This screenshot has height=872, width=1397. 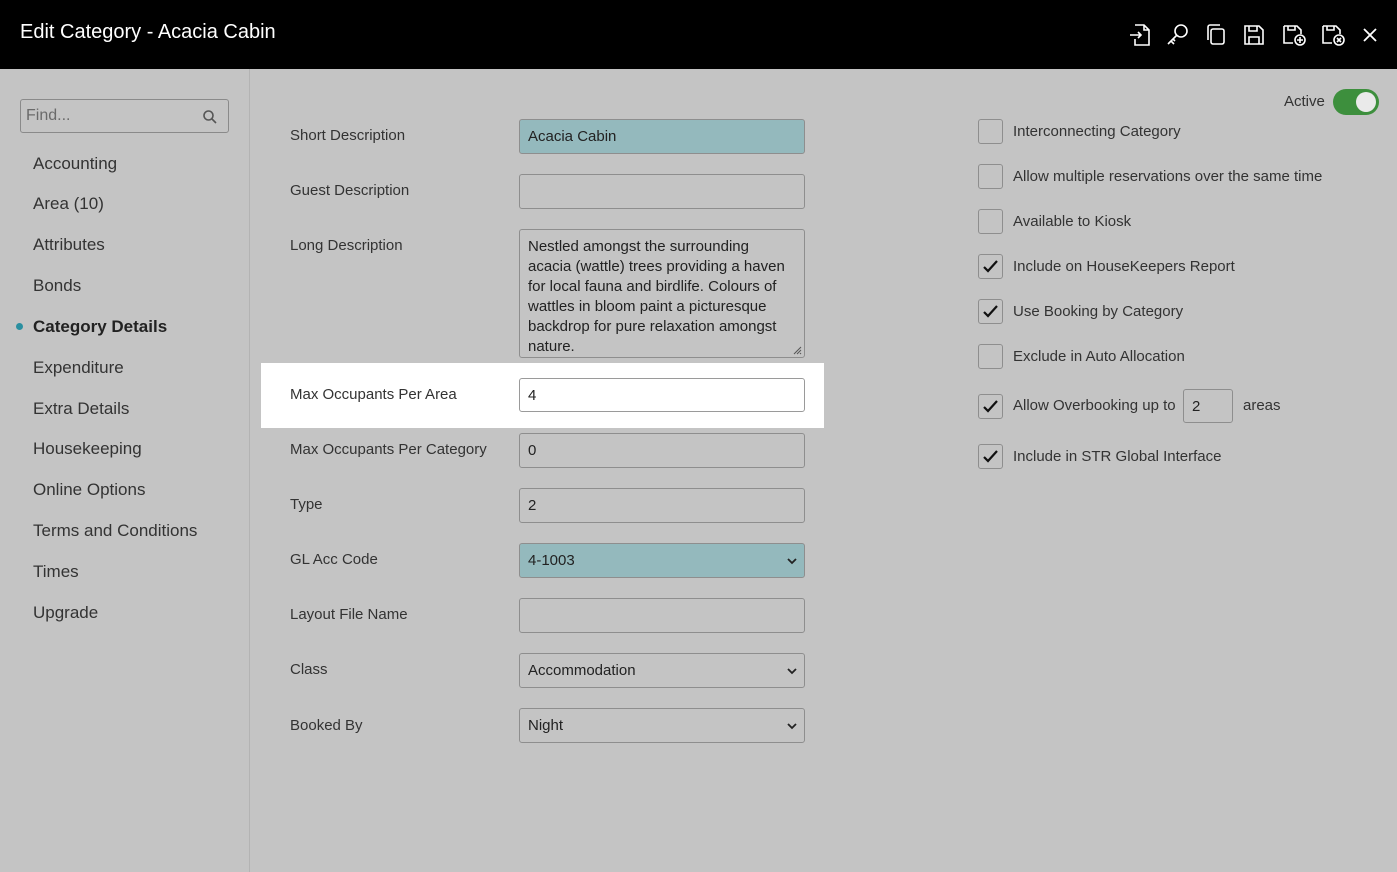 I want to click on exit-icon, so click(x=1140, y=35).